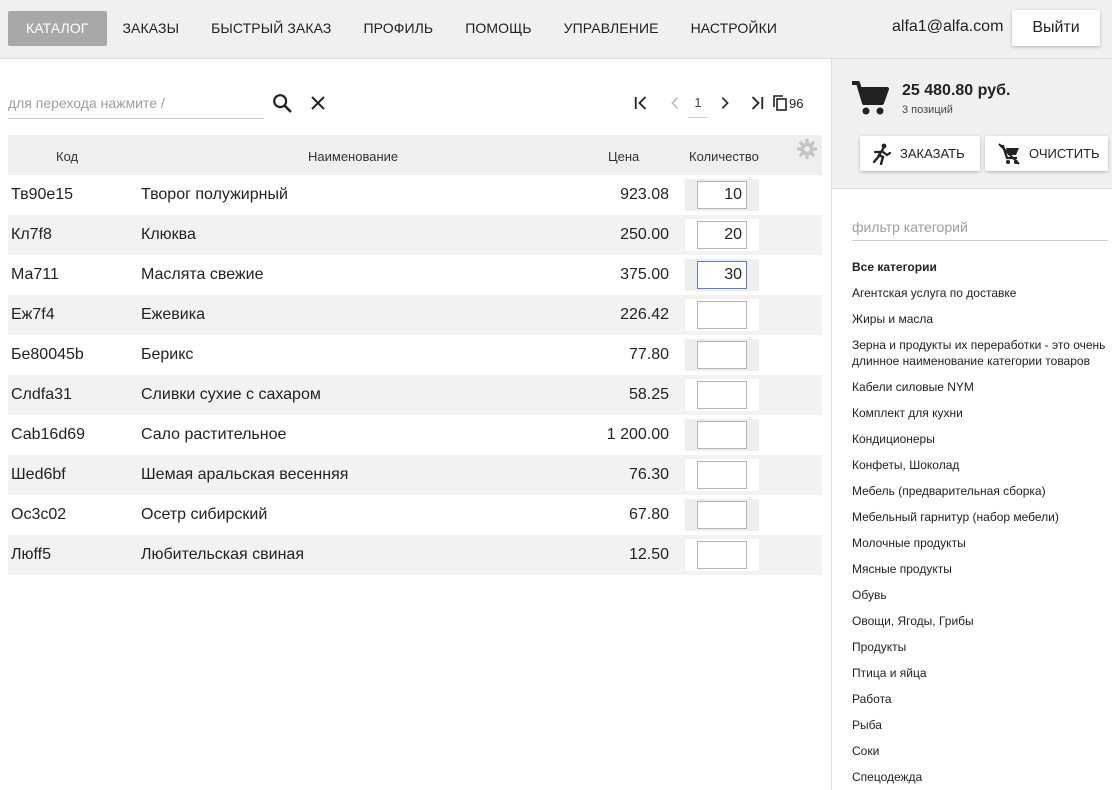 This screenshot has width=1112, height=790. Describe the element at coordinates (214, 434) in the screenshot. I see `row-name: Сало растительное` at that location.